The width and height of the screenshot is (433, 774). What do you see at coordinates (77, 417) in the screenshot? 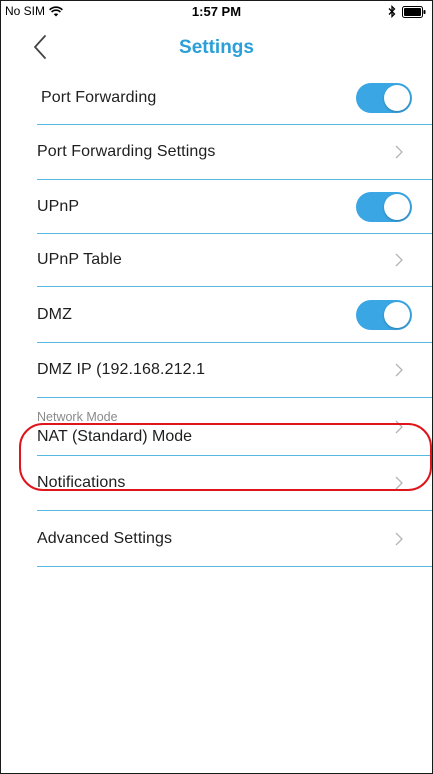
I see `network-mode-label: Network Mode` at bounding box center [77, 417].